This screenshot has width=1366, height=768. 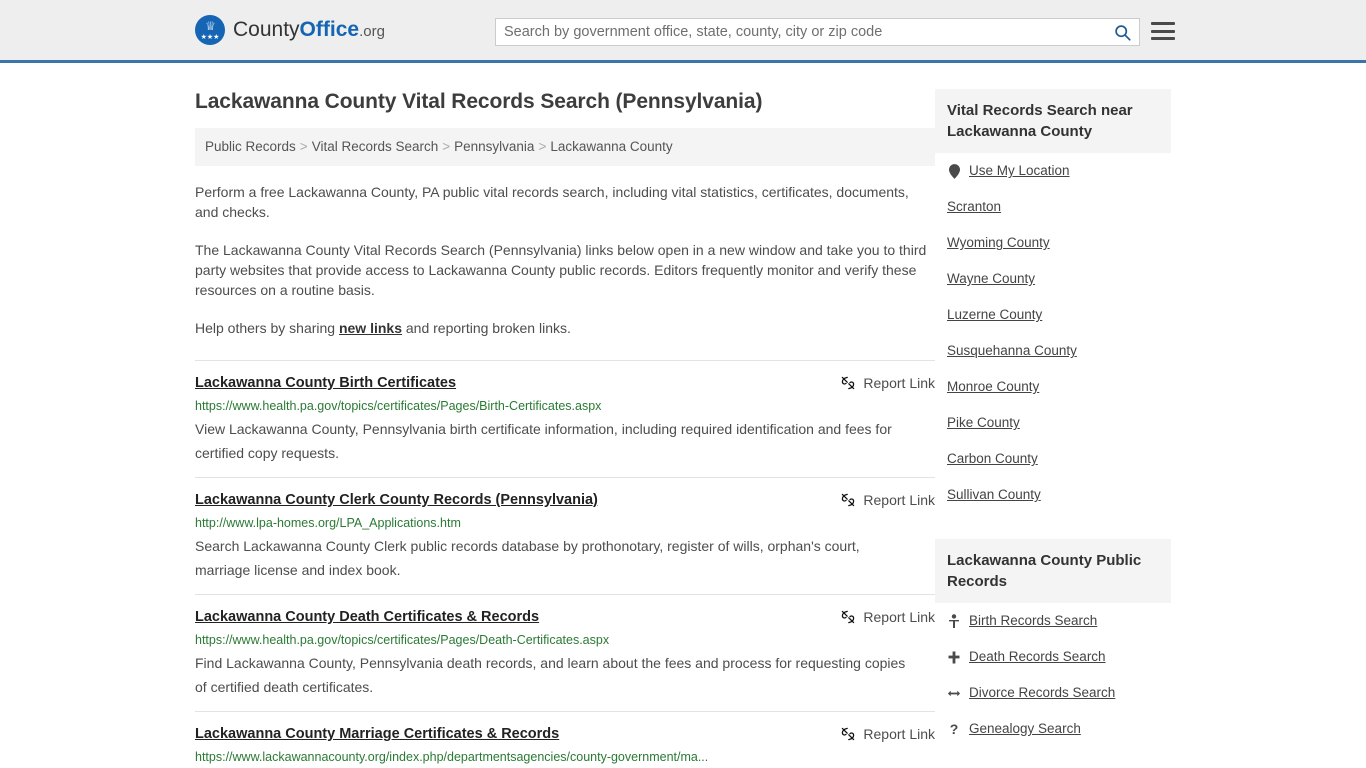 What do you see at coordinates (993, 387) in the screenshot?
I see `sidebar-link-monroe-county: Monroe County` at bounding box center [993, 387].